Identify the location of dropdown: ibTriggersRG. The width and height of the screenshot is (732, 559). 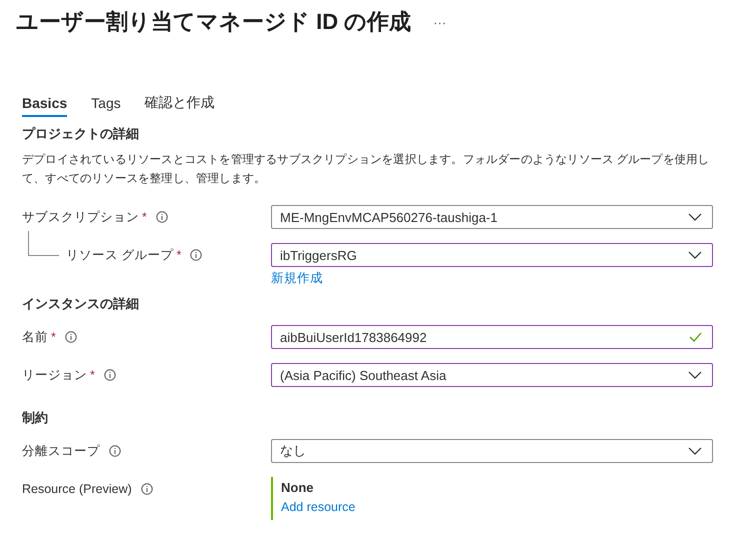
(492, 255).